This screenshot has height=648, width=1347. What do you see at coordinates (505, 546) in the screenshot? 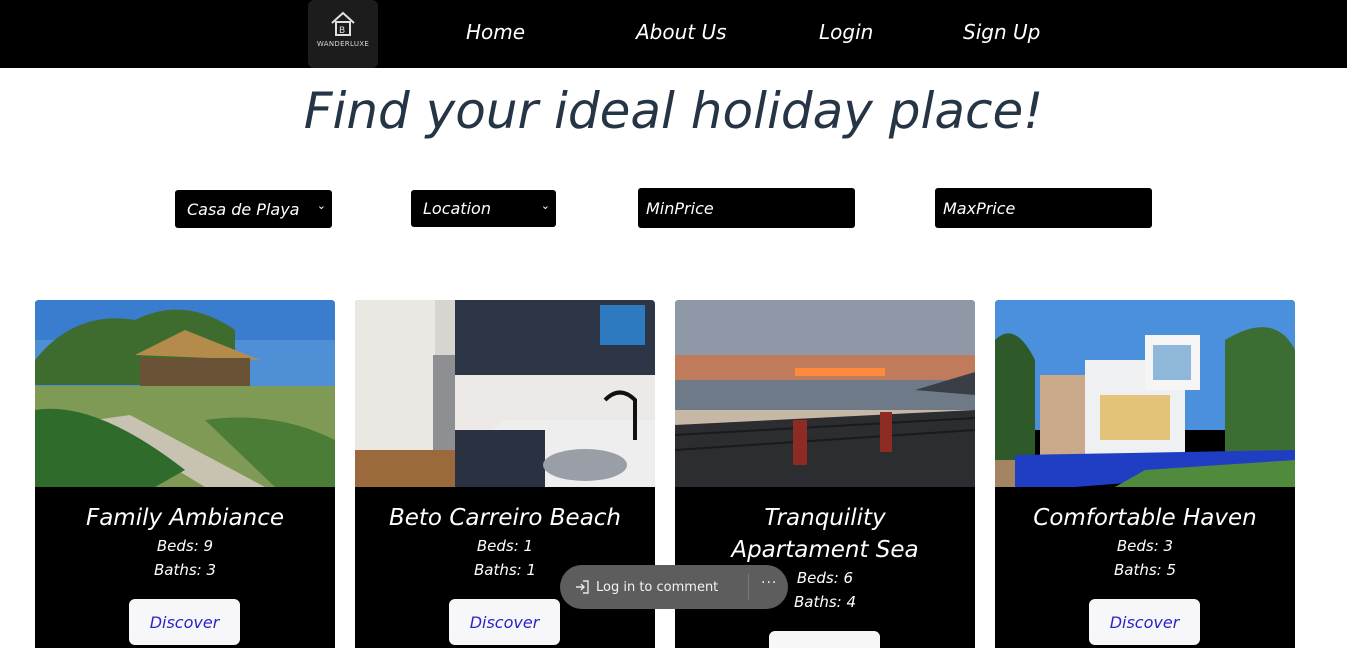
I see `listing-beds: Beds: 1` at bounding box center [505, 546].